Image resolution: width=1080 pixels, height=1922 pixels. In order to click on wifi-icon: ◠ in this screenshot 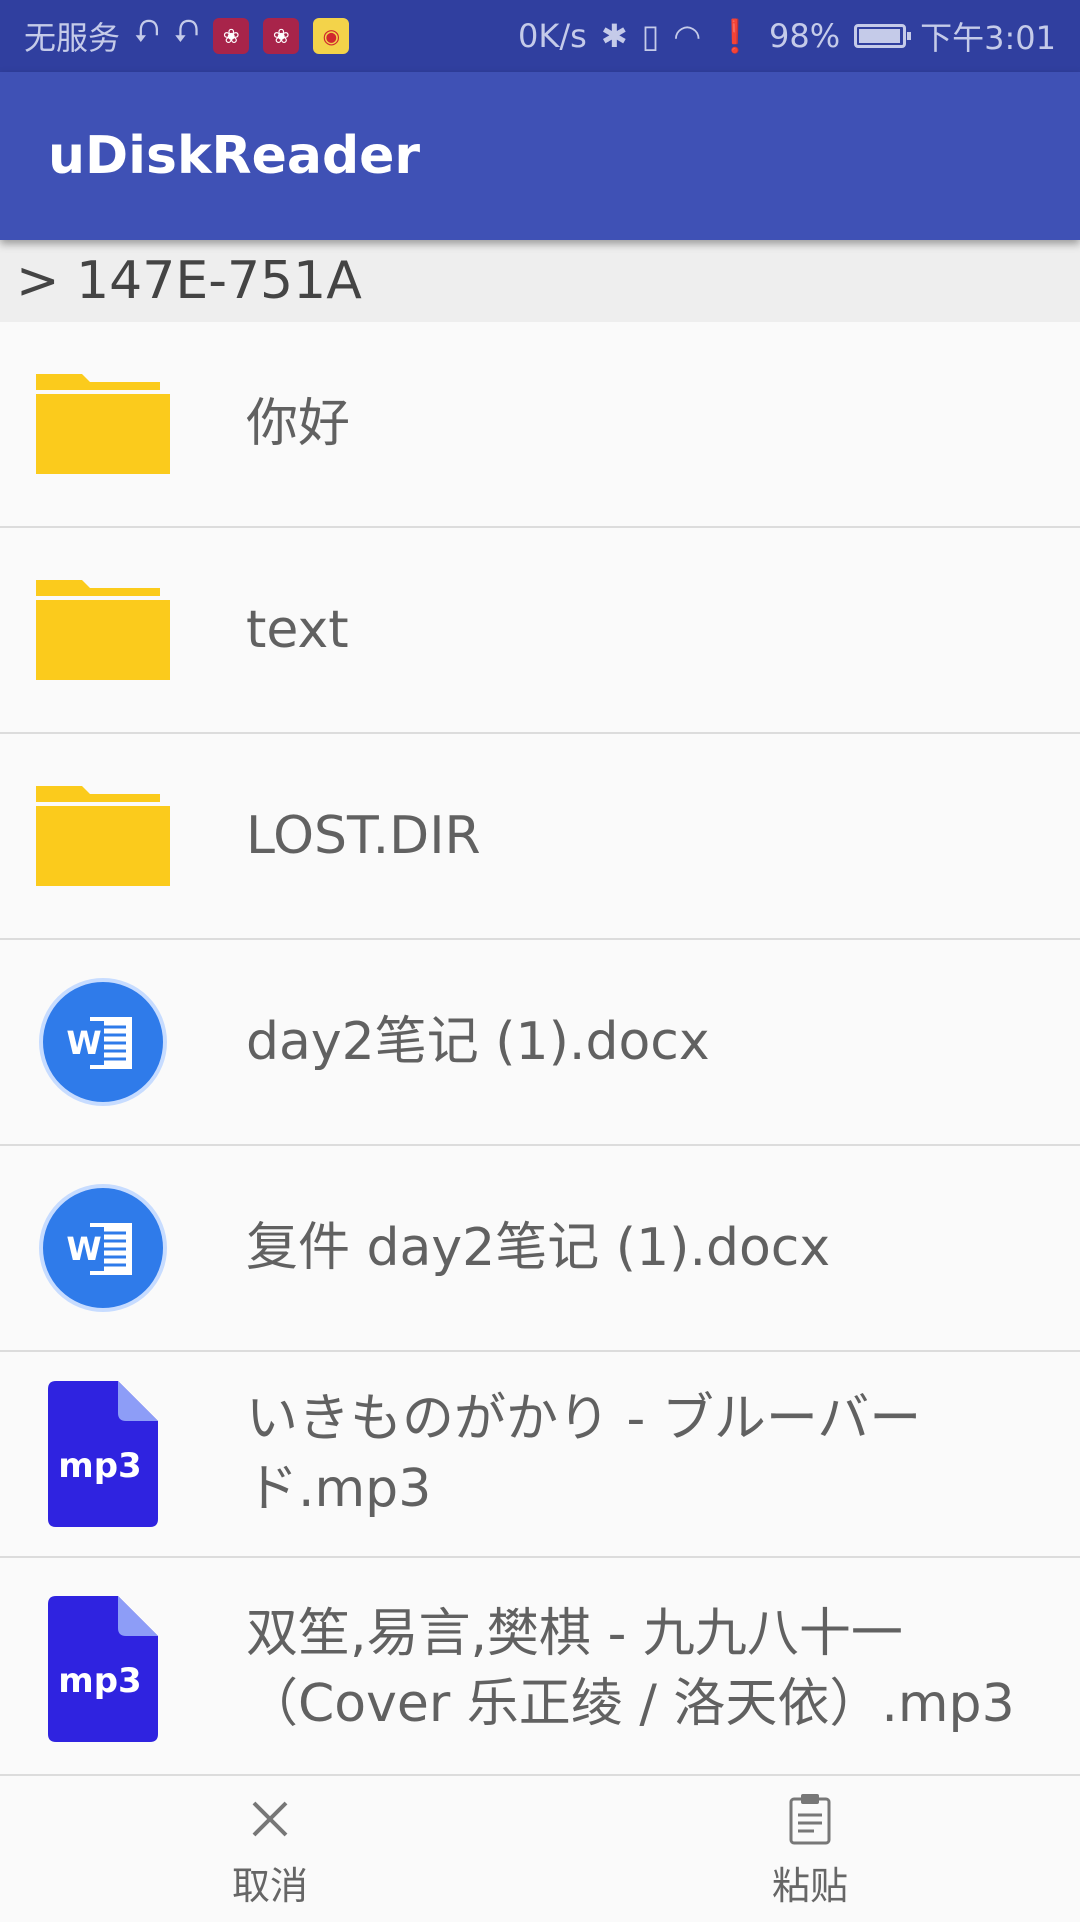, I will do `click(687, 36)`.